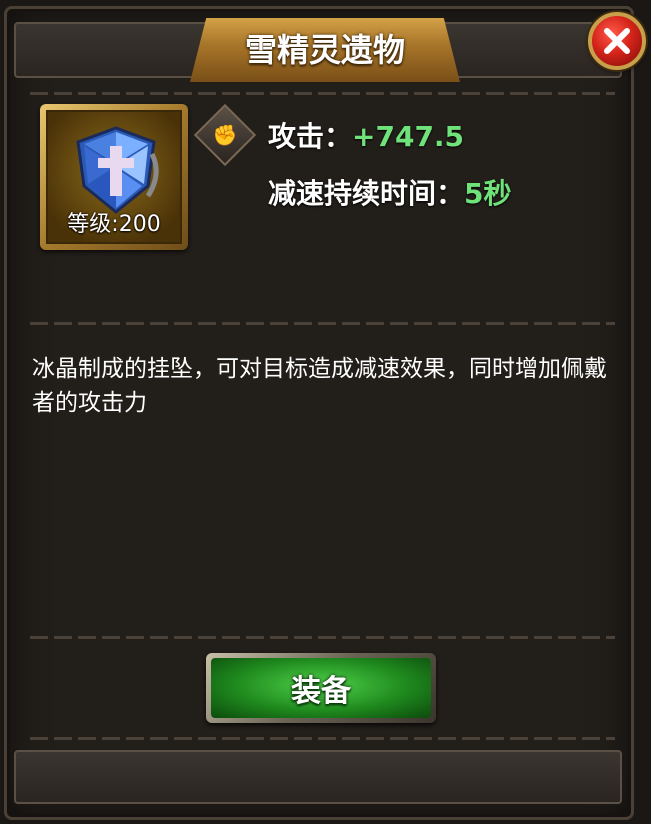 This screenshot has width=651, height=824. What do you see at coordinates (488, 193) in the screenshot?
I see `stat-slow-duration-value: 5秒` at bounding box center [488, 193].